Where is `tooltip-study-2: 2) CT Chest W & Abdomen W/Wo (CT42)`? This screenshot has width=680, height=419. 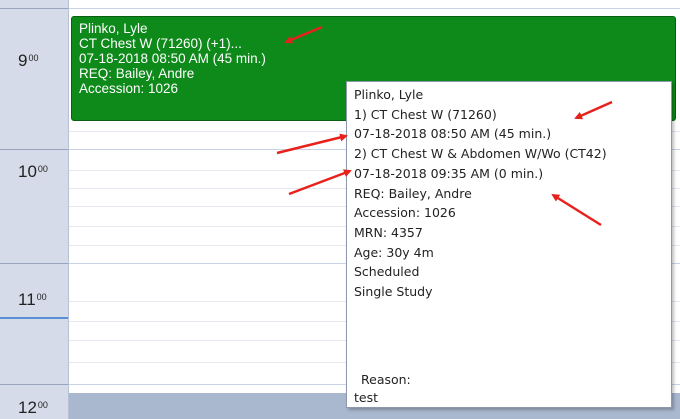 tooltip-study-2: 2) CT Chest W & Abdomen W/Wo (CT42) is located at coordinates (480, 154).